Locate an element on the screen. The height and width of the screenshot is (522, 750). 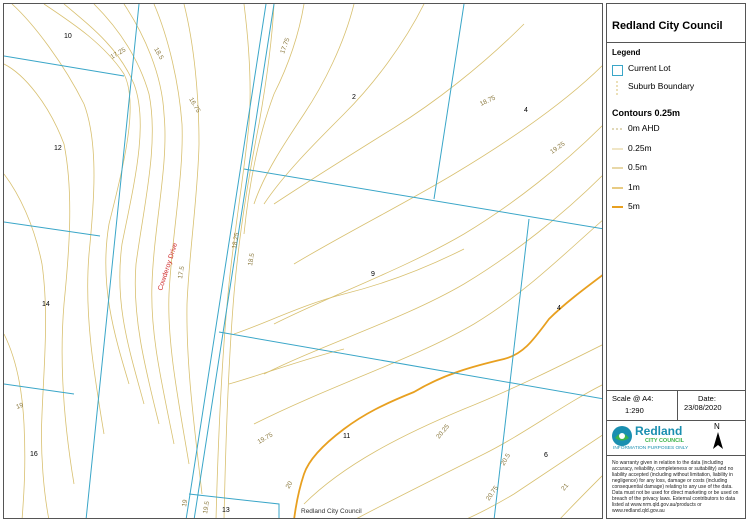
contour-label: 19.25 is located at coordinates (558, 147).